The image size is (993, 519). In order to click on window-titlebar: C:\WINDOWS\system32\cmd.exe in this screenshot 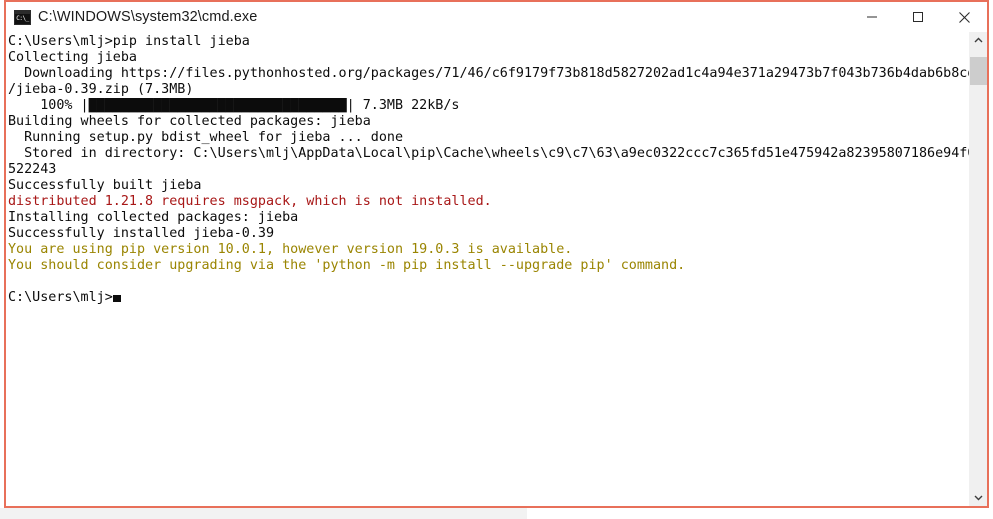, I will do `click(496, 17)`.